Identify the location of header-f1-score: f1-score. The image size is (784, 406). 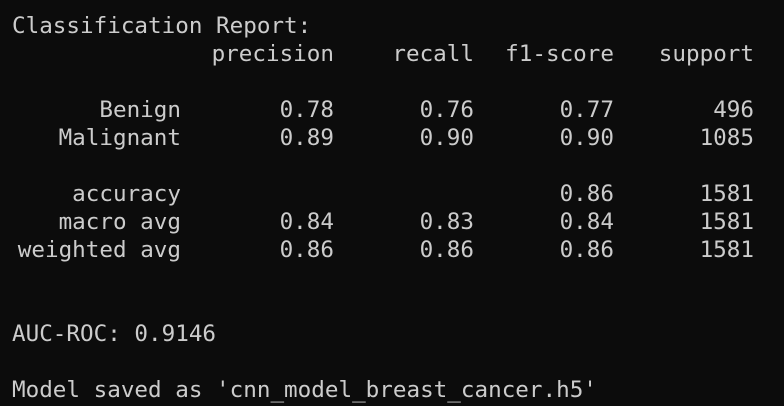
(559, 54).